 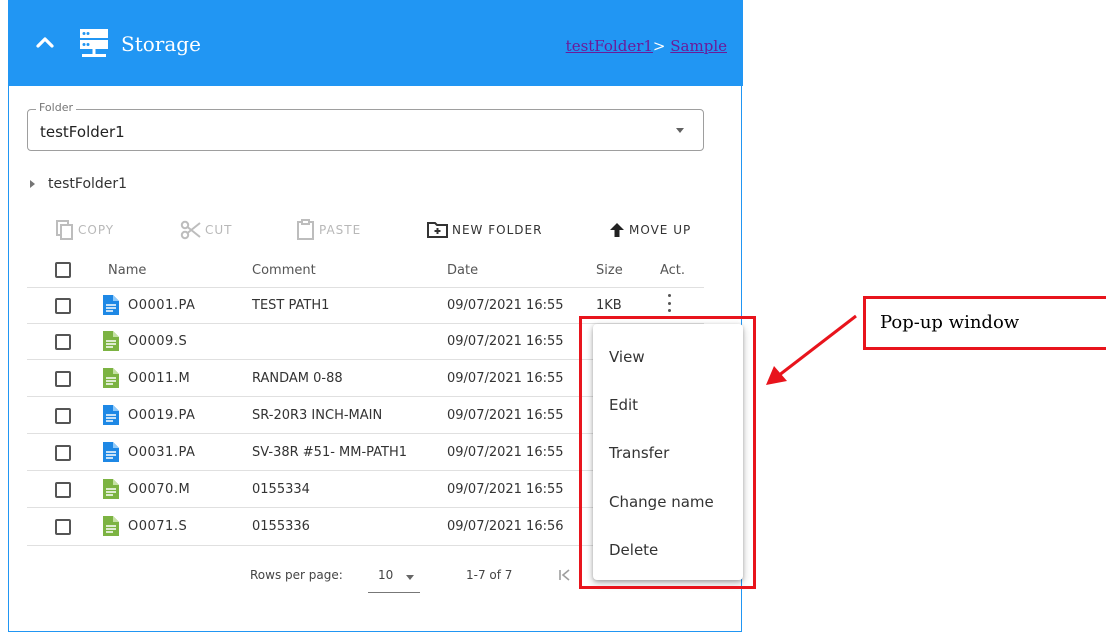 I want to click on storage-header: Storage testFolder1> Sample, so click(x=376, y=43).